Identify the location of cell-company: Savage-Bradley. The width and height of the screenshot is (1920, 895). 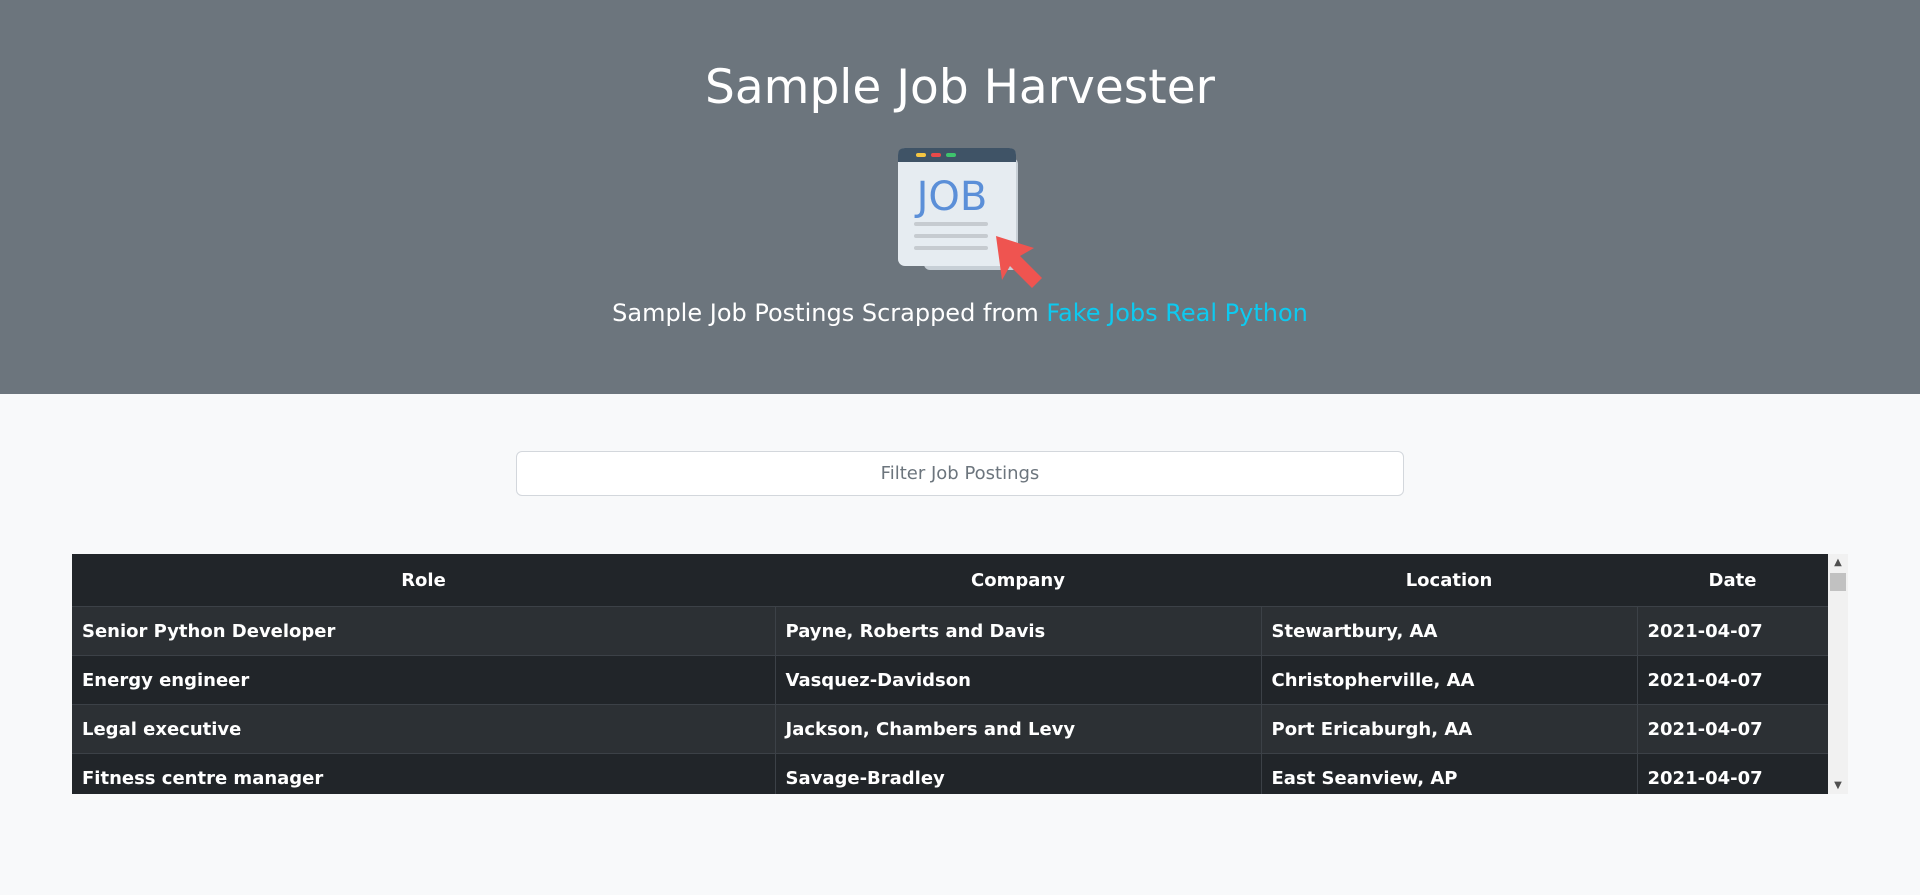
(1018, 773).